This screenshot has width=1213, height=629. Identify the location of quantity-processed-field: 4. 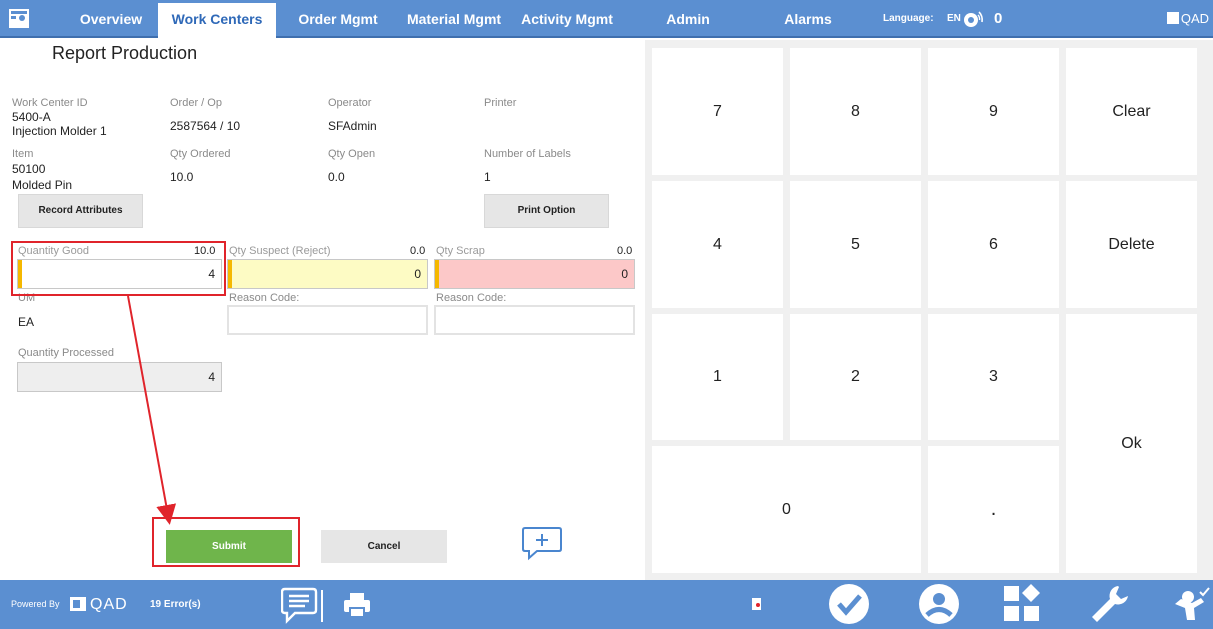
(119, 377).